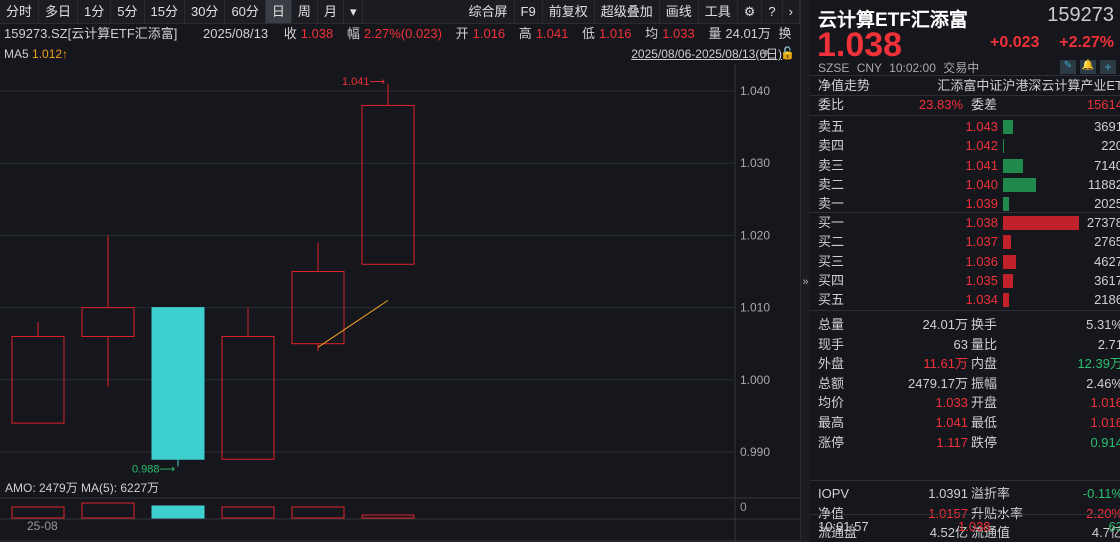 The image size is (1120, 542). Describe the element at coordinates (969, 299) in the screenshot. I see `bid-row: 买五 1.034 2186` at that location.